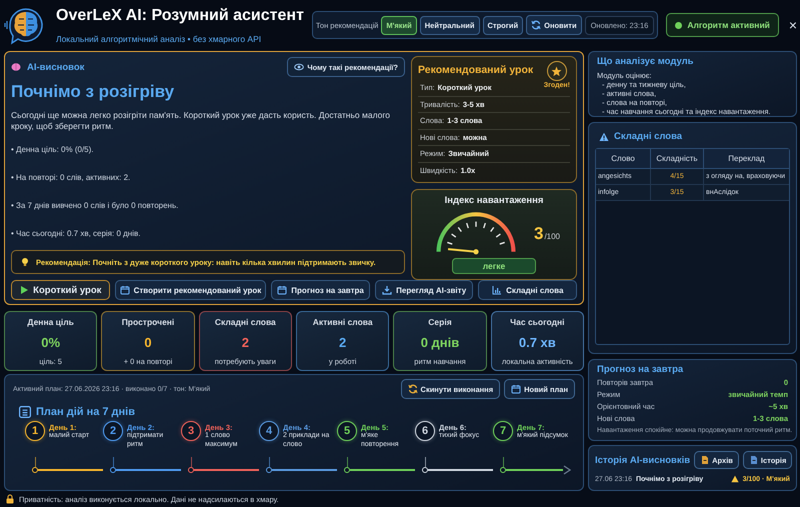 Image resolution: width=800 pixels, height=507 pixels. I want to click on stat-label: Денна ціль, so click(50, 322).